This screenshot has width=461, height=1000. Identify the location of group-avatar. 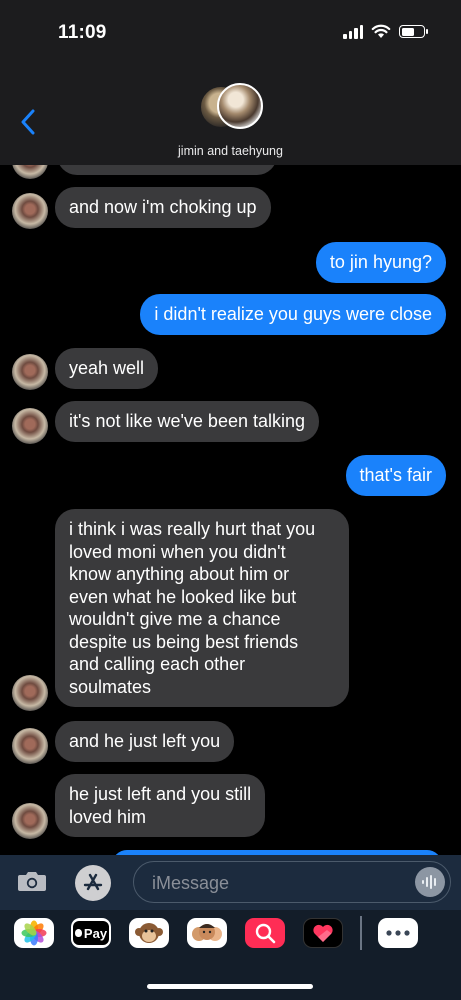
(231, 110).